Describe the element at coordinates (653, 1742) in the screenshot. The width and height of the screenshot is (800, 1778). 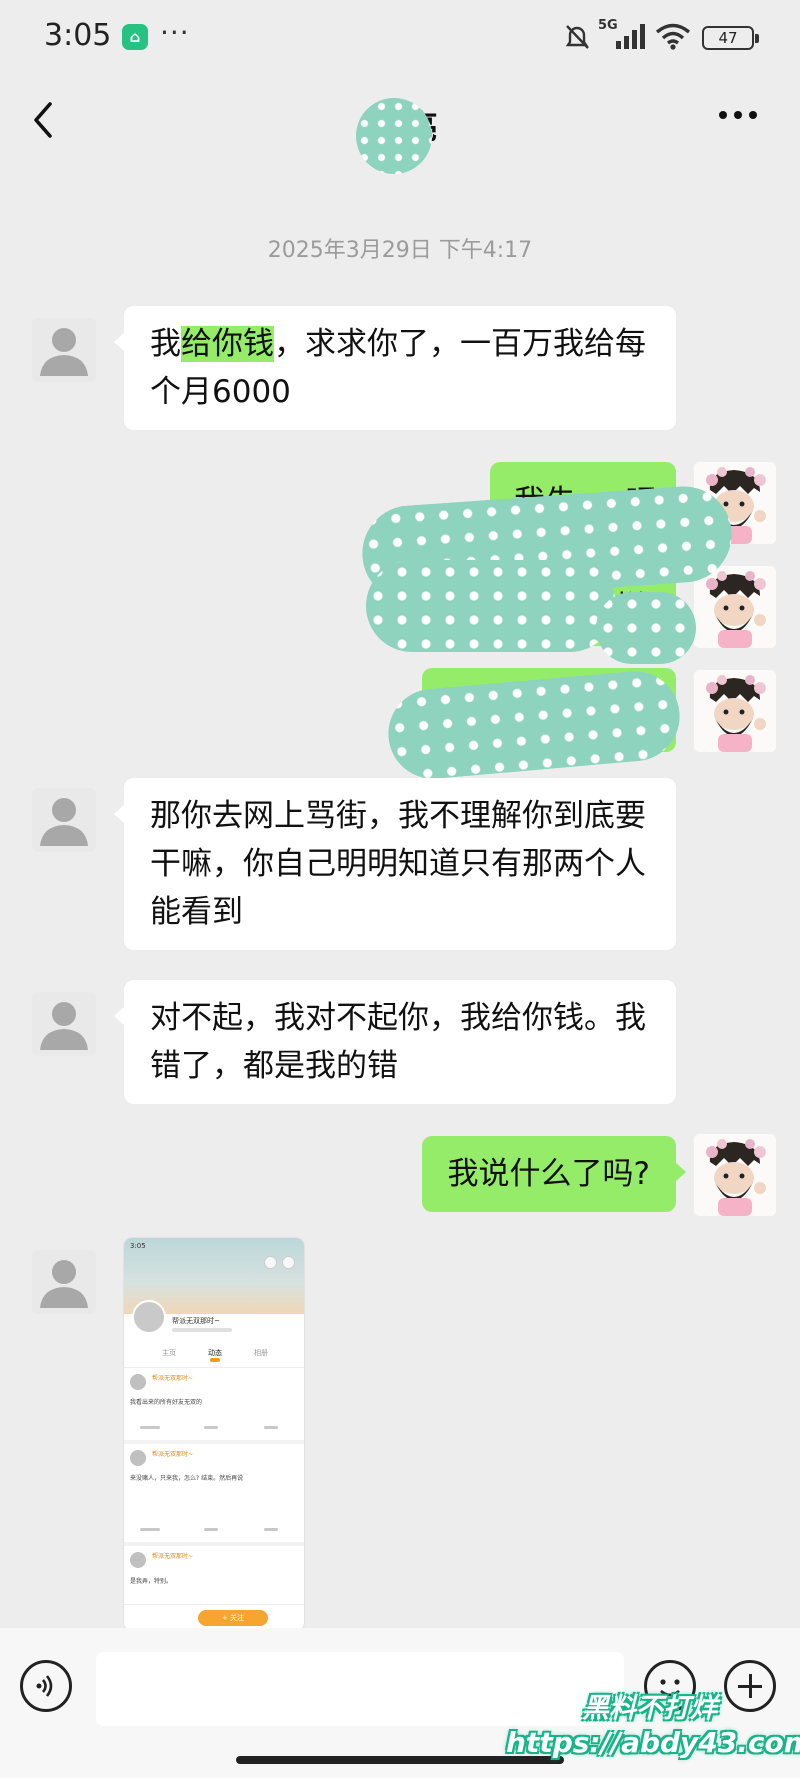
I see `watermark-url: https://abdy43.com` at that location.